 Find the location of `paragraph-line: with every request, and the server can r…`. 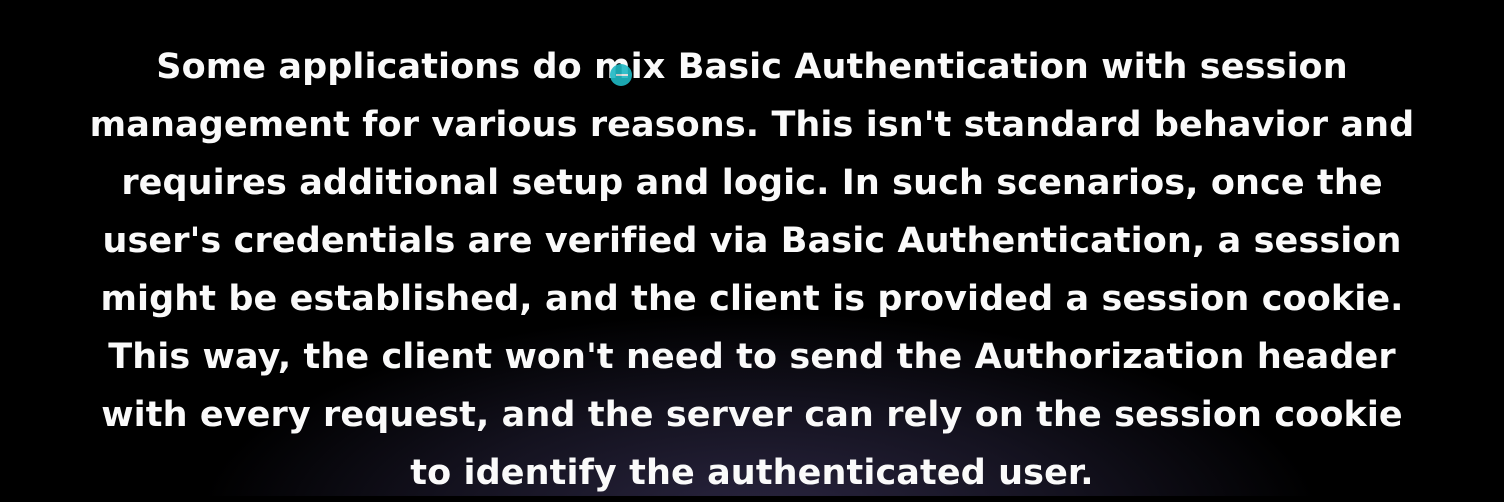

paragraph-line: with every request, and the server can r… is located at coordinates (752, 415).